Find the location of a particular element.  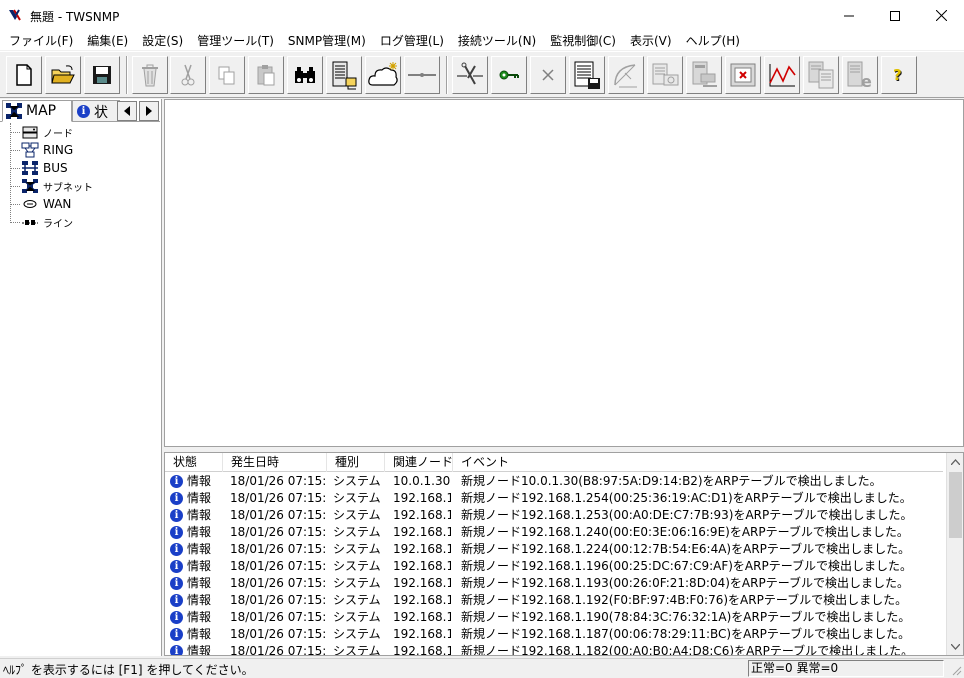

server-search-button is located at coordinates (665, 75).